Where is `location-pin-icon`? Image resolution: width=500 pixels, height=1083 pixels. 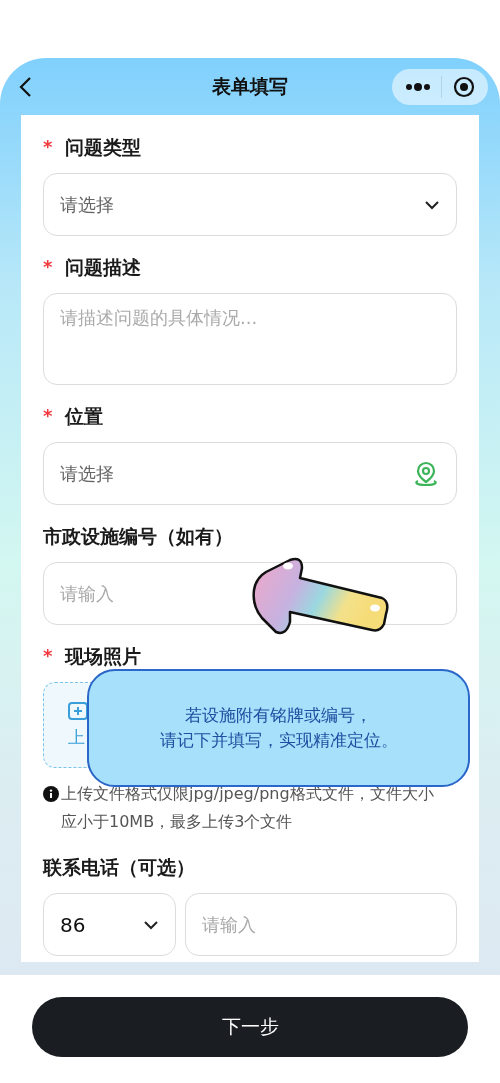 location-pin-icon is located at coordinates (426, 473).